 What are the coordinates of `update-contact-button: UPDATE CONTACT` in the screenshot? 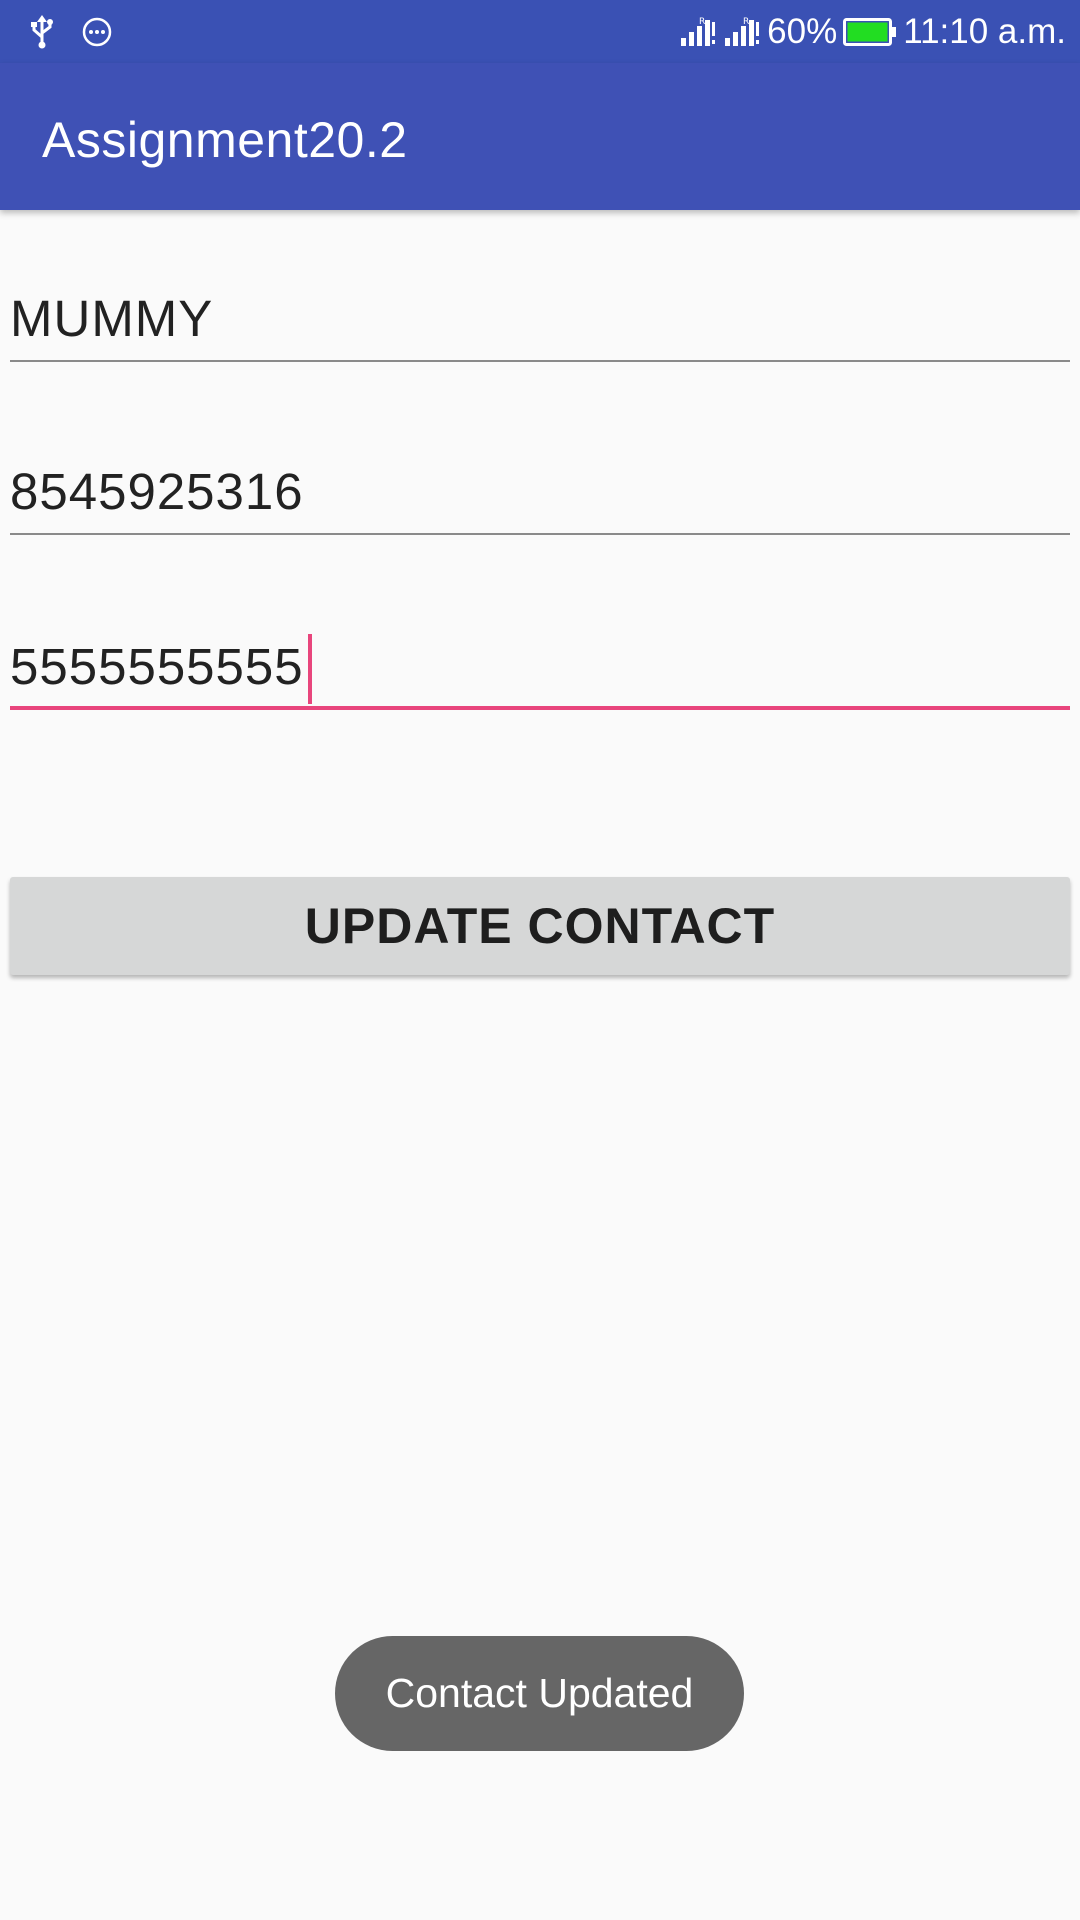 It's located at (540, 926).